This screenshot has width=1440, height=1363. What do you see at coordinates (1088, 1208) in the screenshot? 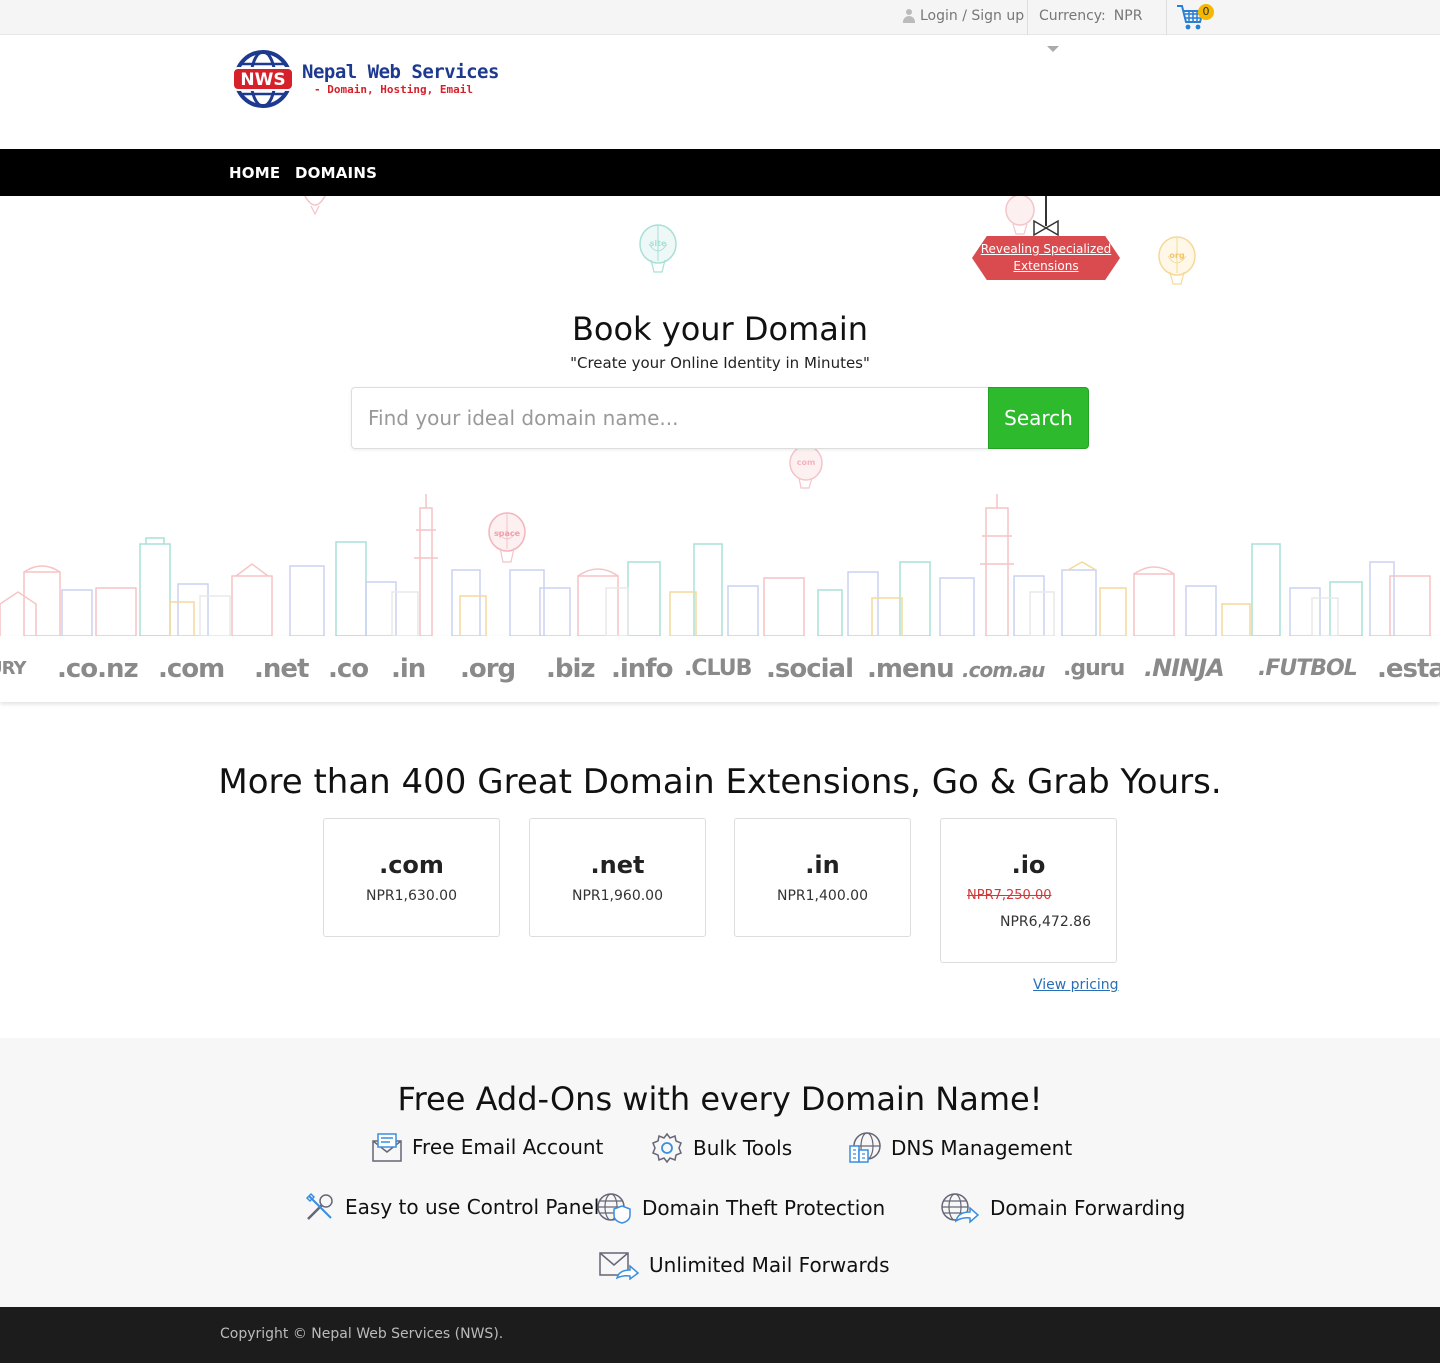
I see `addon-label: Domain Forwarding` at bounding box center [1088, 1208].